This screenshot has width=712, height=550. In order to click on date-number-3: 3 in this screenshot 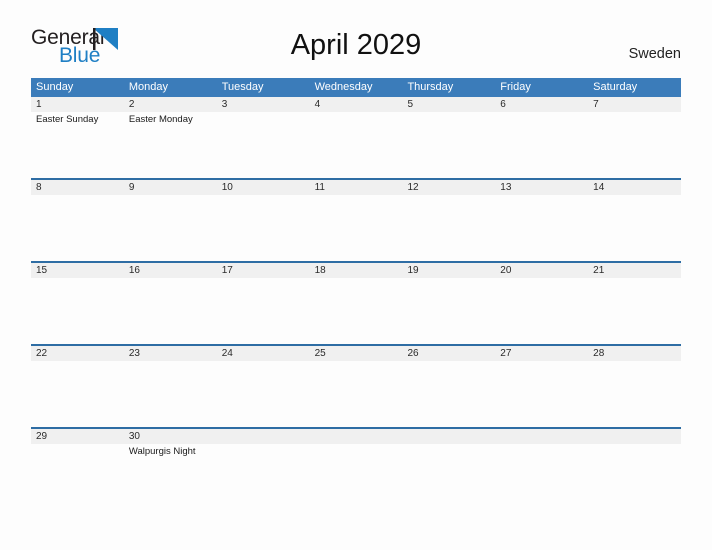, I will do `click(263, 104)`.